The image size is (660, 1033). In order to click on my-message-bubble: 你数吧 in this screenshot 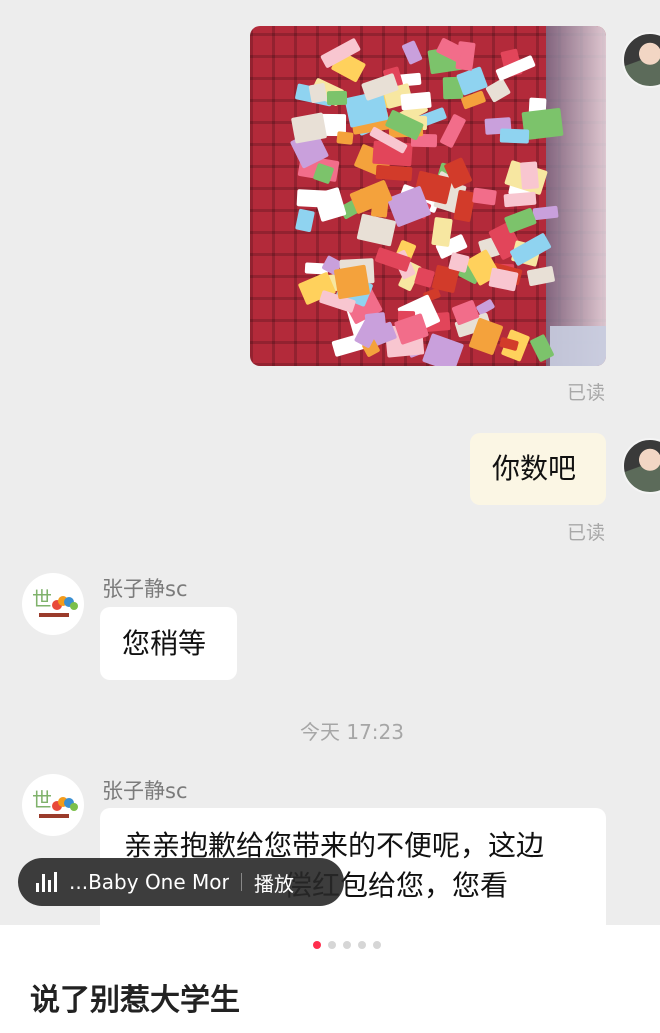, I will do `click(538, 469)`.